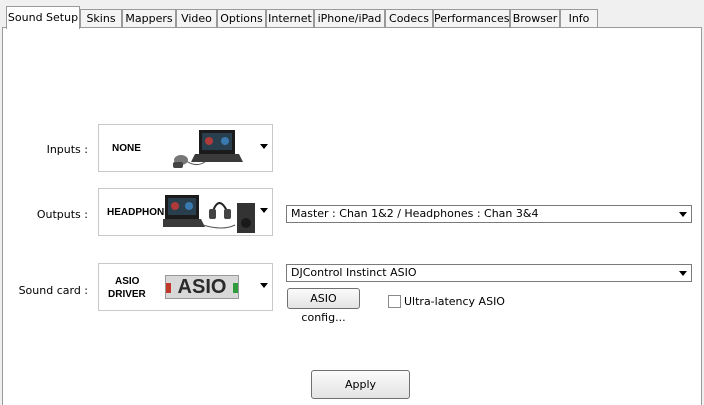  What do you see at coordinates (290, 18) in the screenshot?
I see `tab-internet: Internet` at bounding box center [290, 18].